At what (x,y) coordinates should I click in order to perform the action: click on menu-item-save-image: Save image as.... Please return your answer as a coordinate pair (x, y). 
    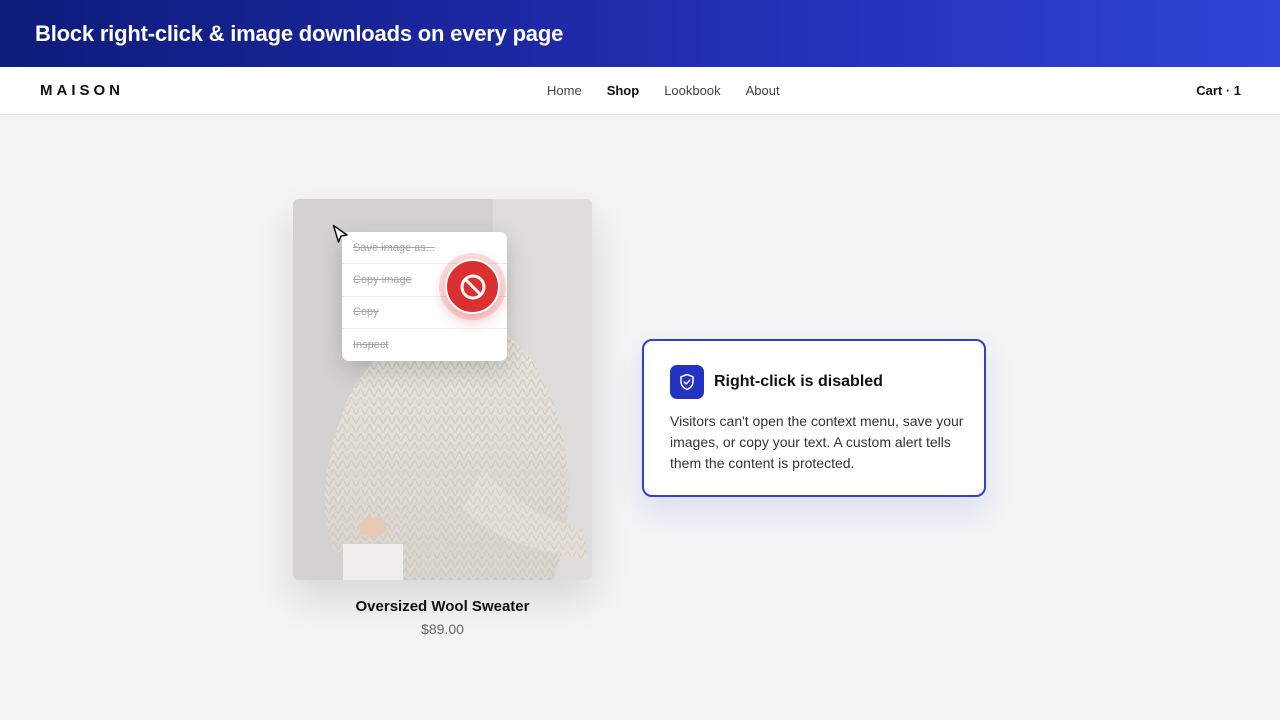
    Looking at the image, I should click on (424, 248).